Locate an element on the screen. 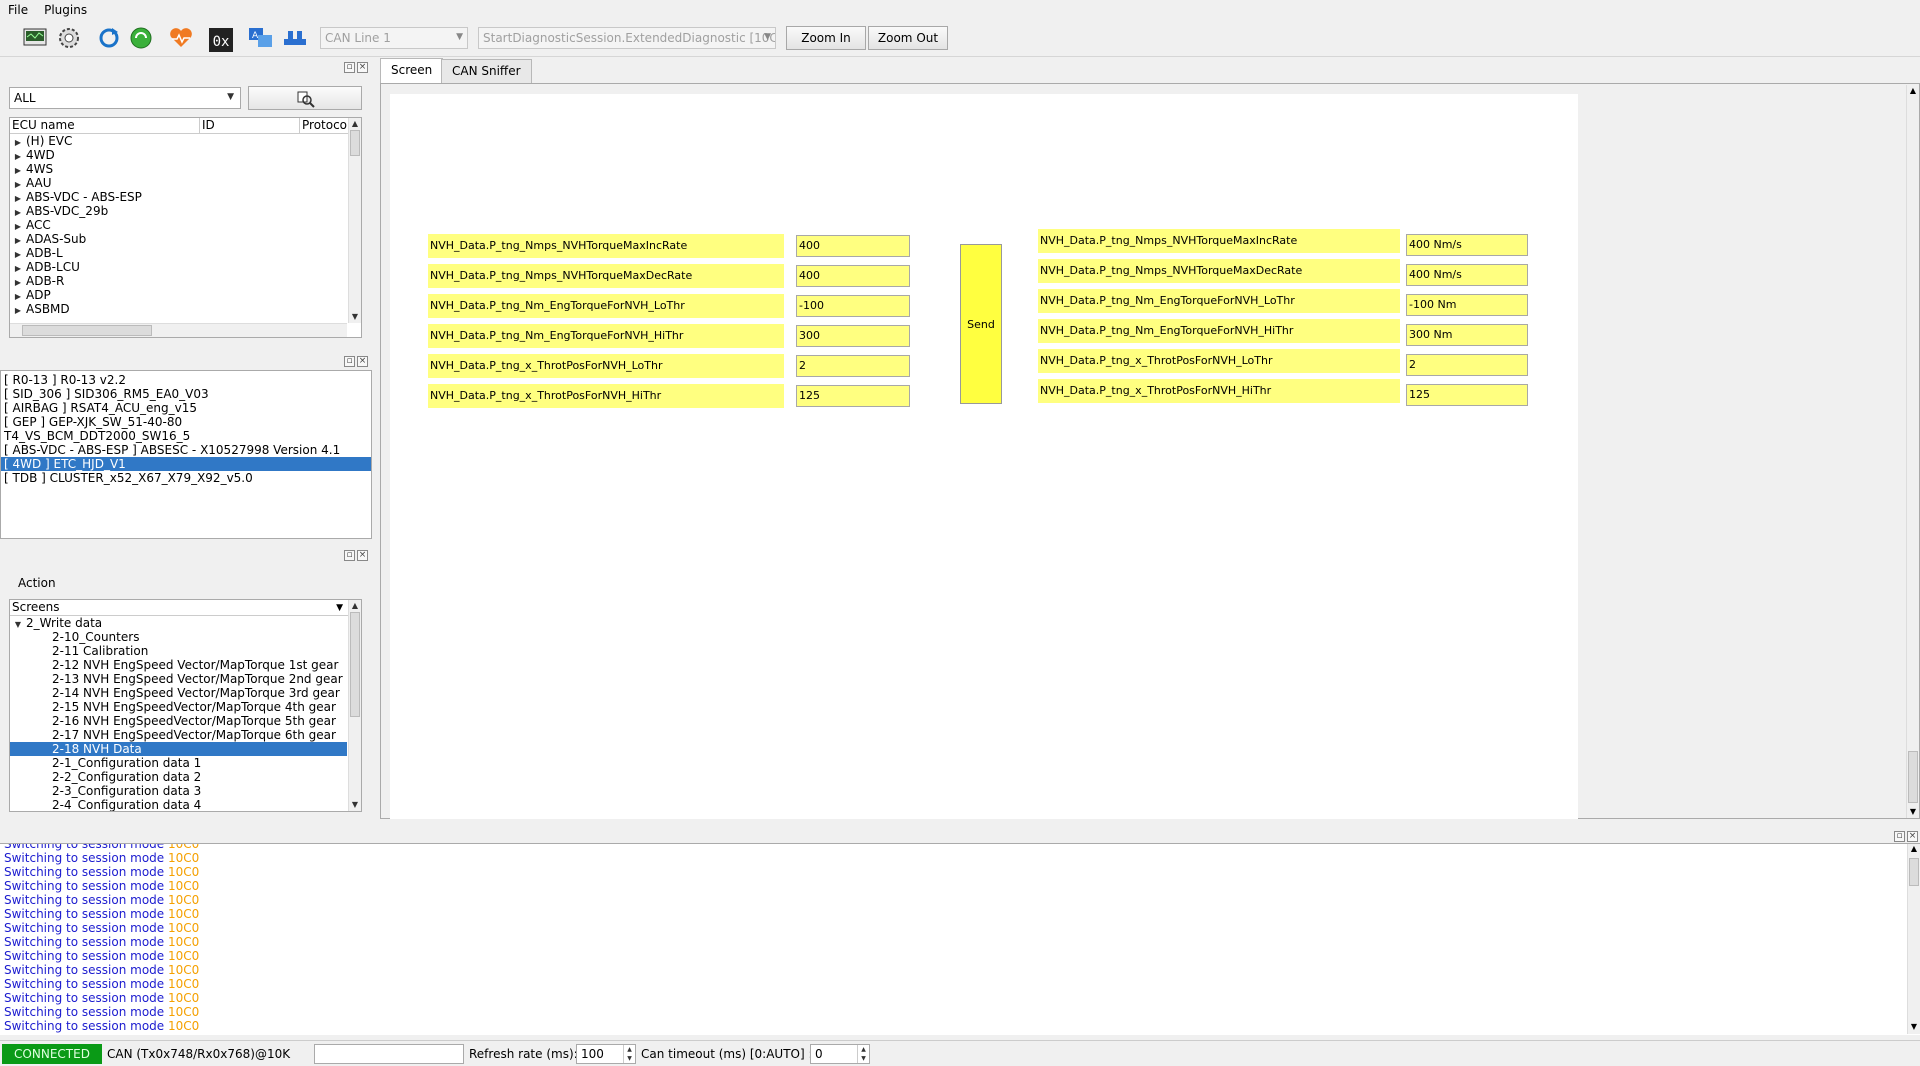  tab-can-sniffer: CAN Sniffer is located at coordinates (486, 71).